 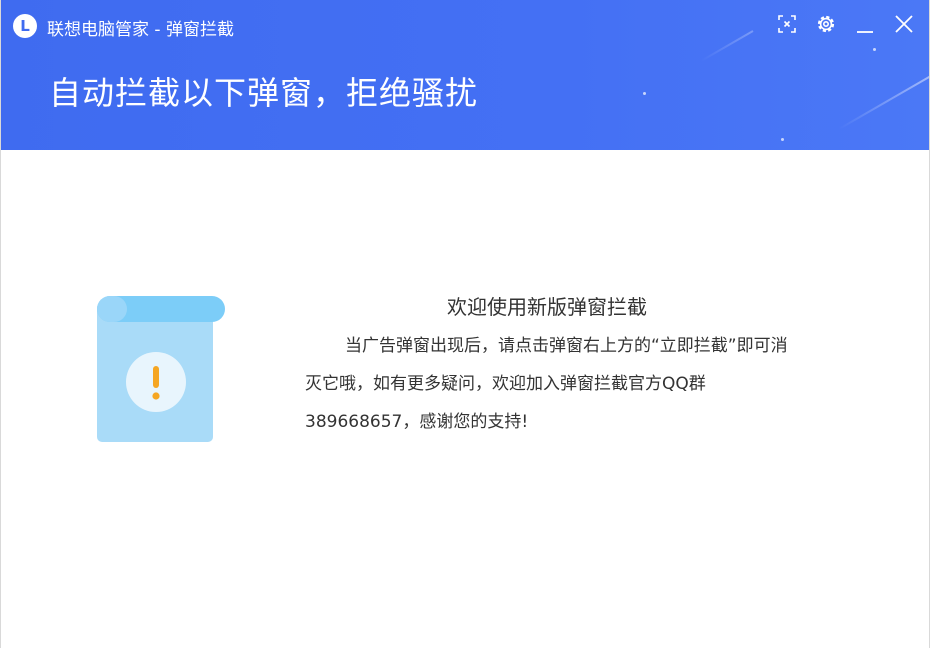 What do you see at coordinates (25, 26) in the screenshot?
I see `app-logo: L` at bounding box center [25, 26].